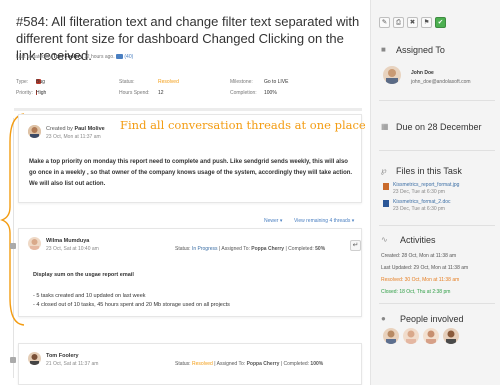  Describe the element at coordinates (83, 275) in the screenshot. I see `comment-headline: Display sum on the usgae report email` at that location.